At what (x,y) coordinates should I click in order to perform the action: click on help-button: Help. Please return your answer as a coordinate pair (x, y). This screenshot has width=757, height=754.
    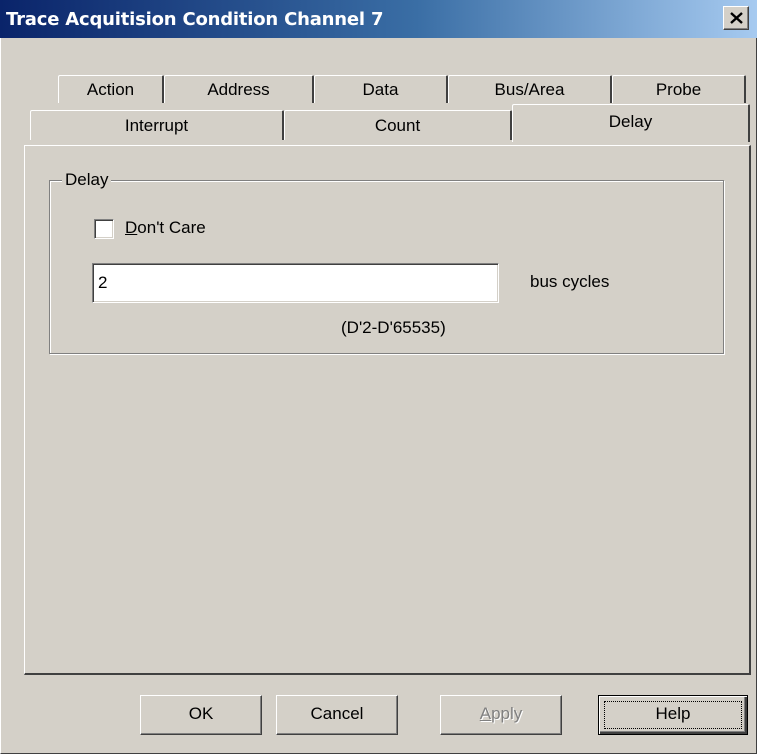
    Looking at the image, I should click on (673, 715).